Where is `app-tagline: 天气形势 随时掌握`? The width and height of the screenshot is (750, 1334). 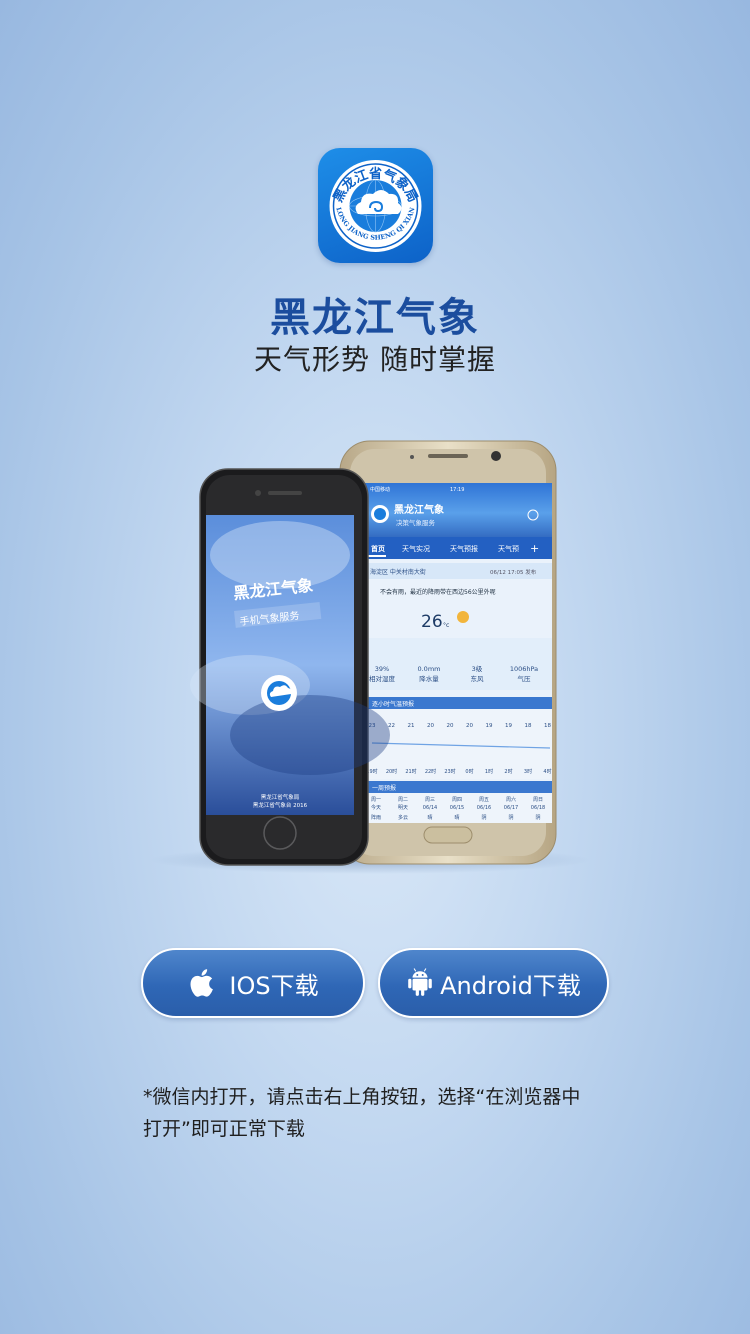 app-tagline: 天气形势 随时掌握 is located at coordinates (375, 359).